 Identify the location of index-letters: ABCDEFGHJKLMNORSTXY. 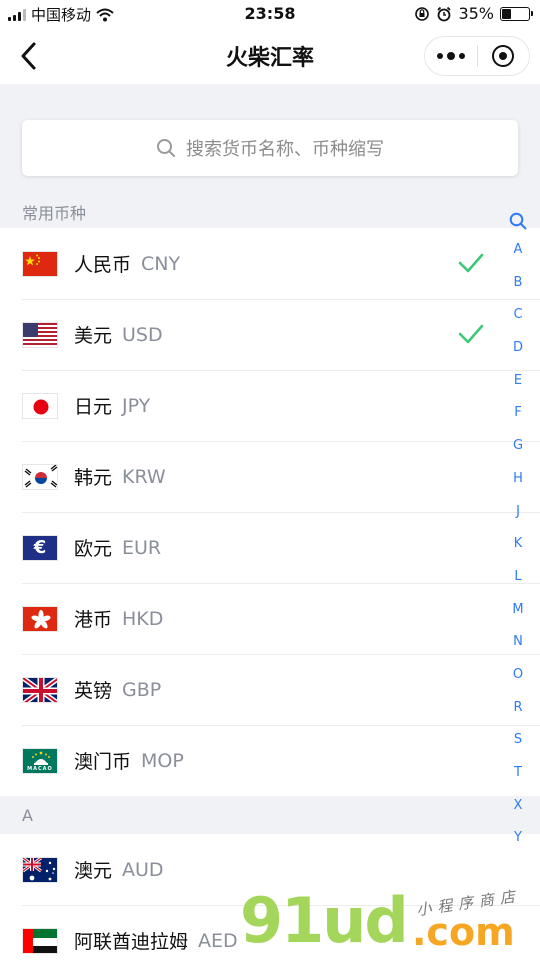
(518, 544).